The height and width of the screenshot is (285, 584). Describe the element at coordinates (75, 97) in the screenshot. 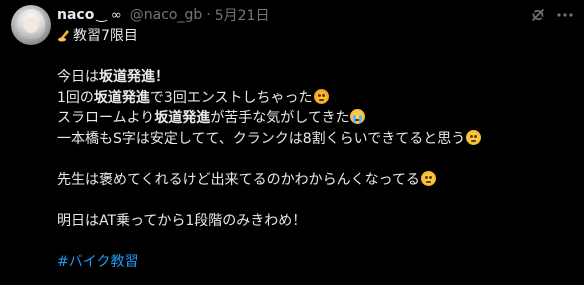

I see `line-3-a: 1回の` at that location.